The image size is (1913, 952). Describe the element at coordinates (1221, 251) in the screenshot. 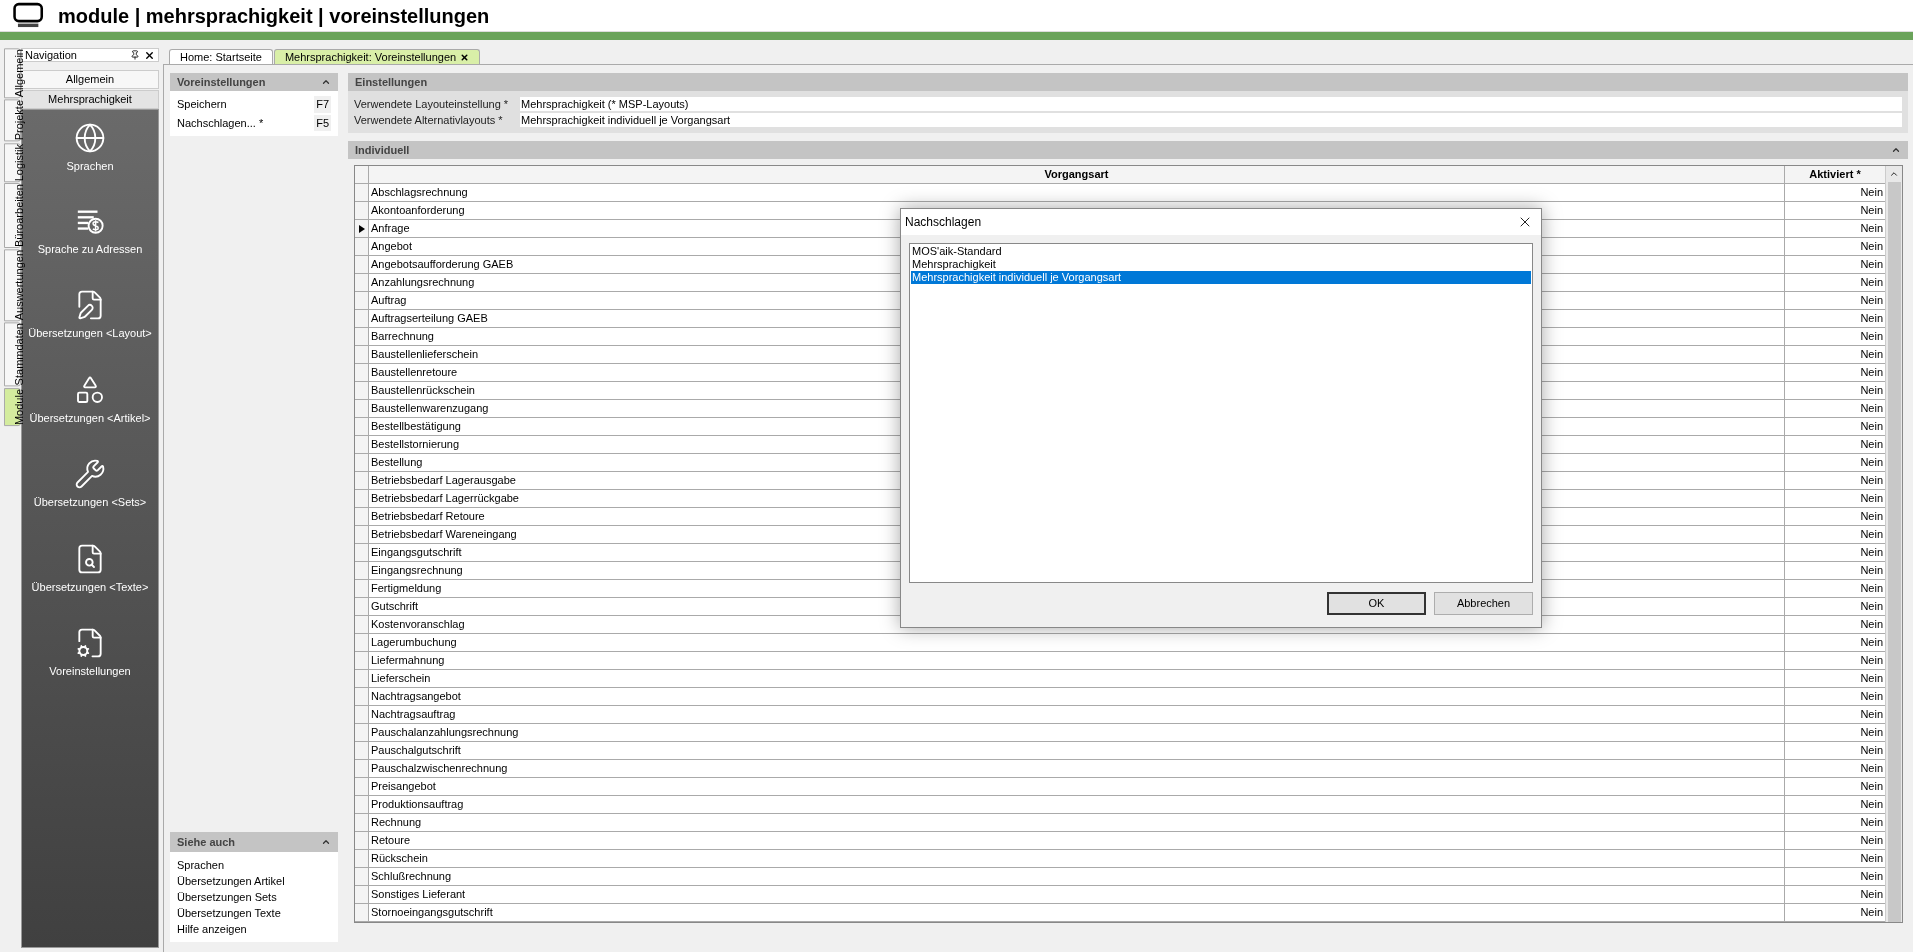

I see `list-item: MOS'aik-Standard` at that location.